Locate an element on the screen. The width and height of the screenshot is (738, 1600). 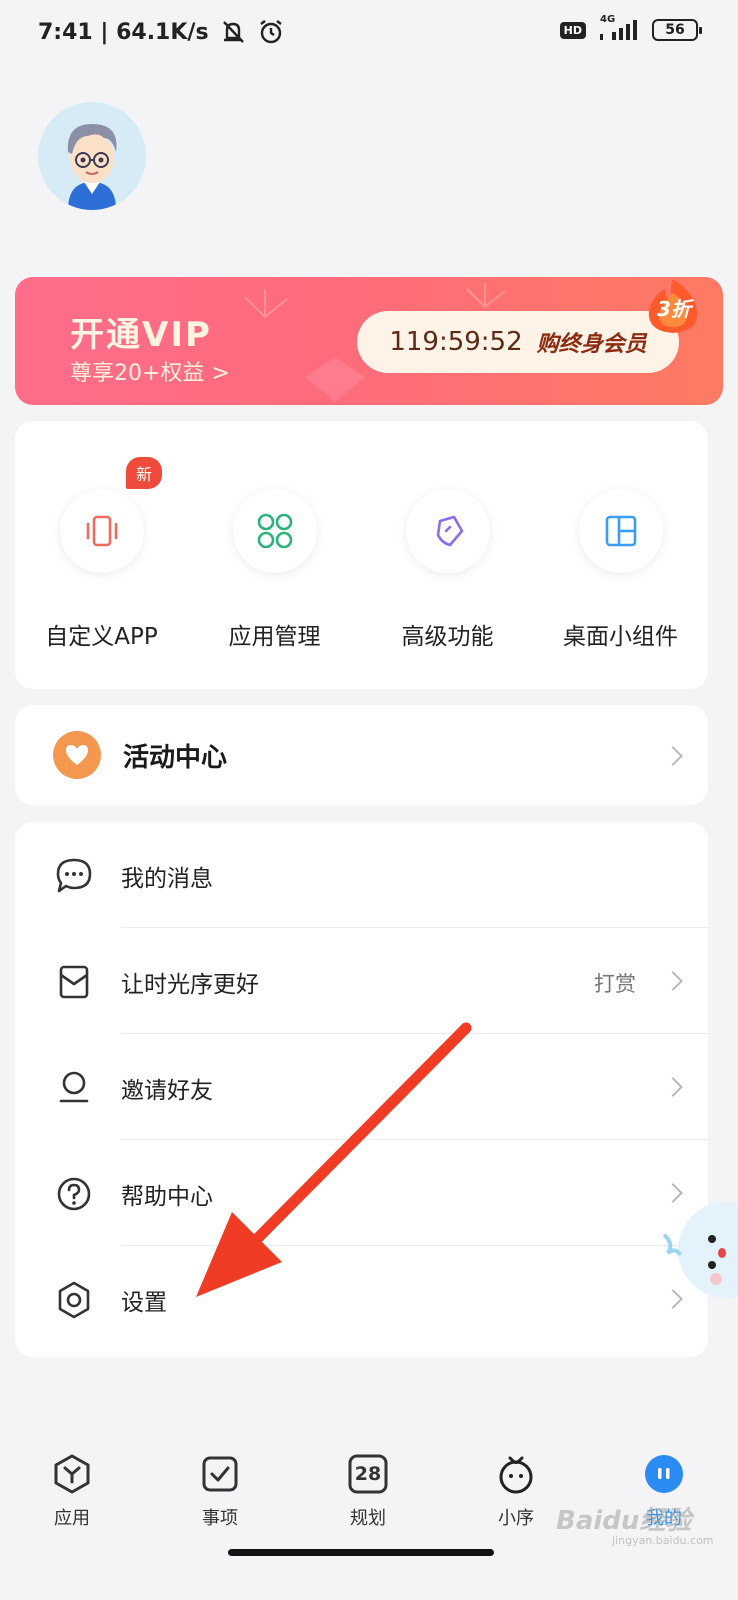
vip-banner: 开通VIP 尊享20+权益 > 119:59:52 购终身会员 3折 is located at coordinates (369, 341).